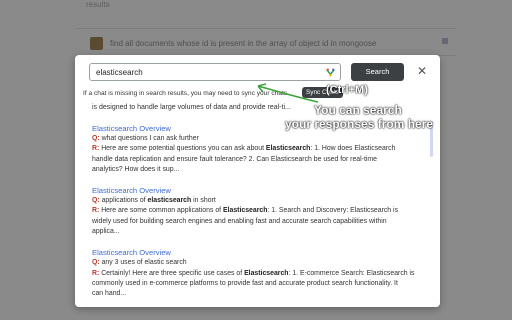 The height and width of the screenshot is (320, 512). What do you see at coordinates (260, 139) in the screenshot?
I see `result-question: Q: what questions I can ask further` at bounding box center [260, 139].